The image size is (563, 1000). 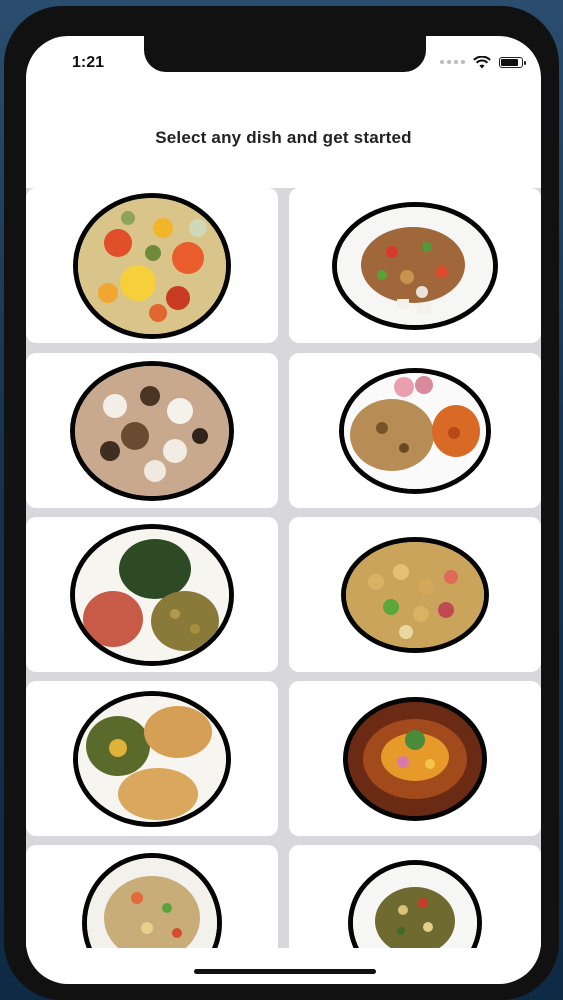 I want to click on status-time: 1:21, so click(x=88, y=62).